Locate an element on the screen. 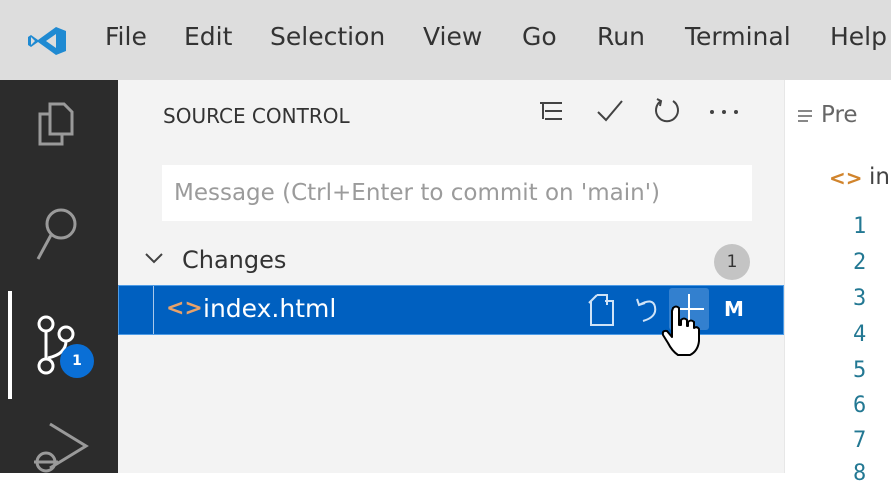  html-file-icon: <> is located at coordinates (184, 308).